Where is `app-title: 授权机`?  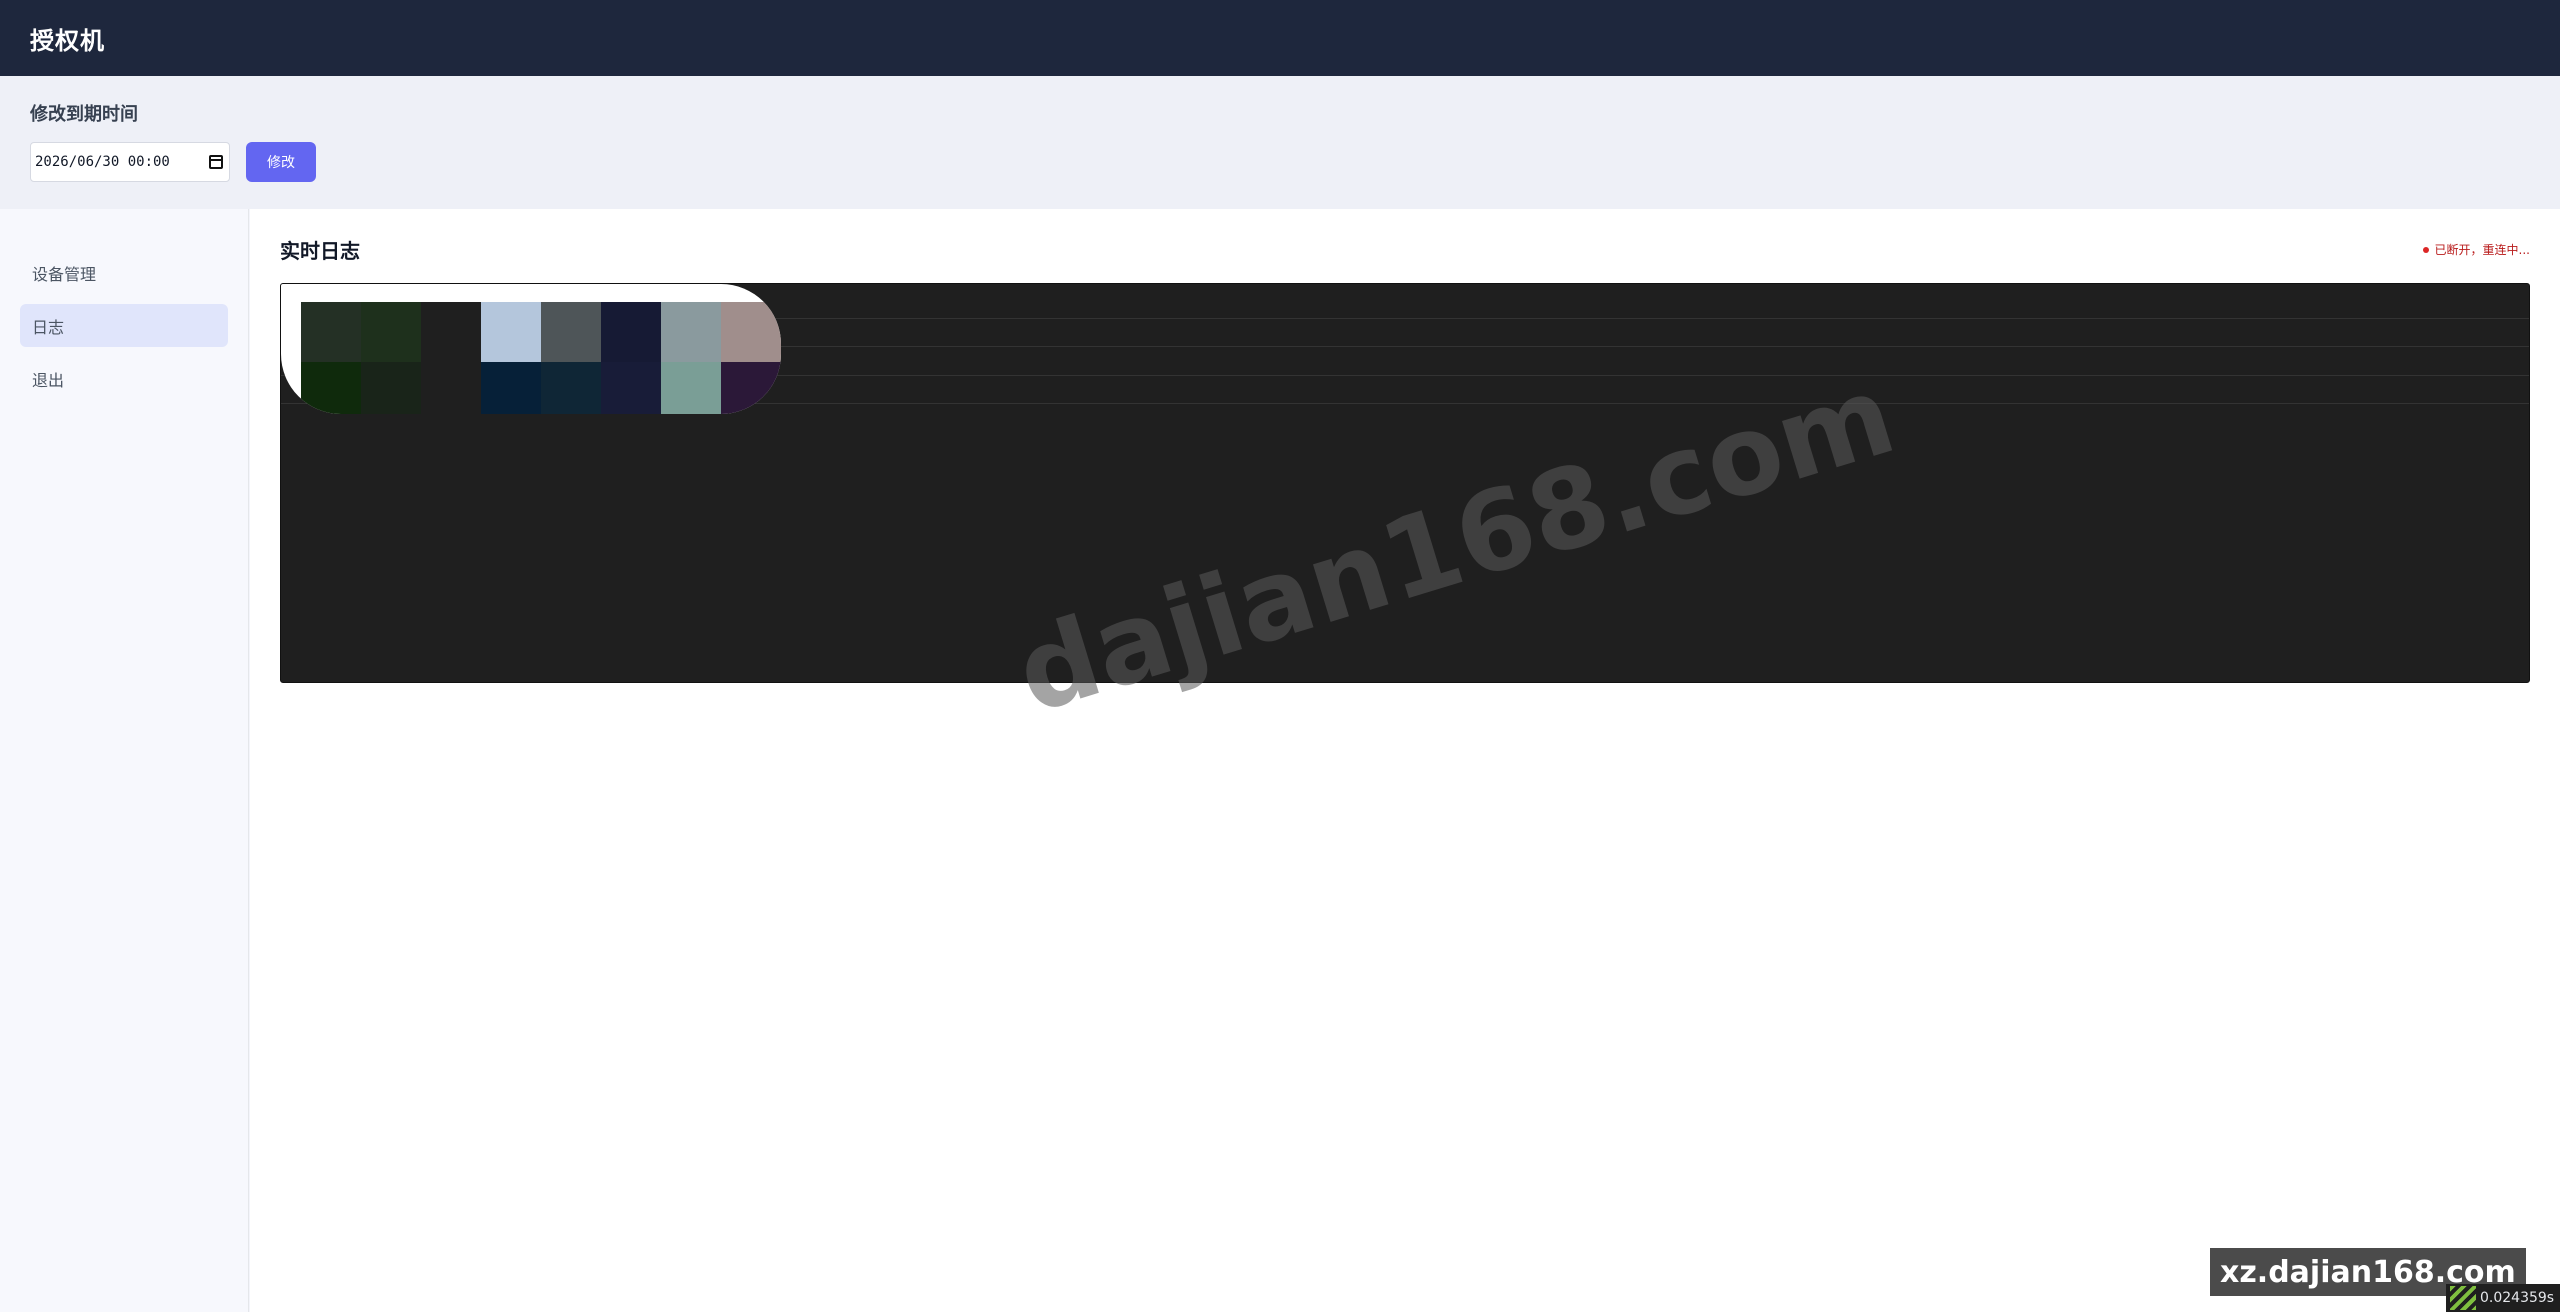 app-title: 授权机 is located at coordinates (67, 40).